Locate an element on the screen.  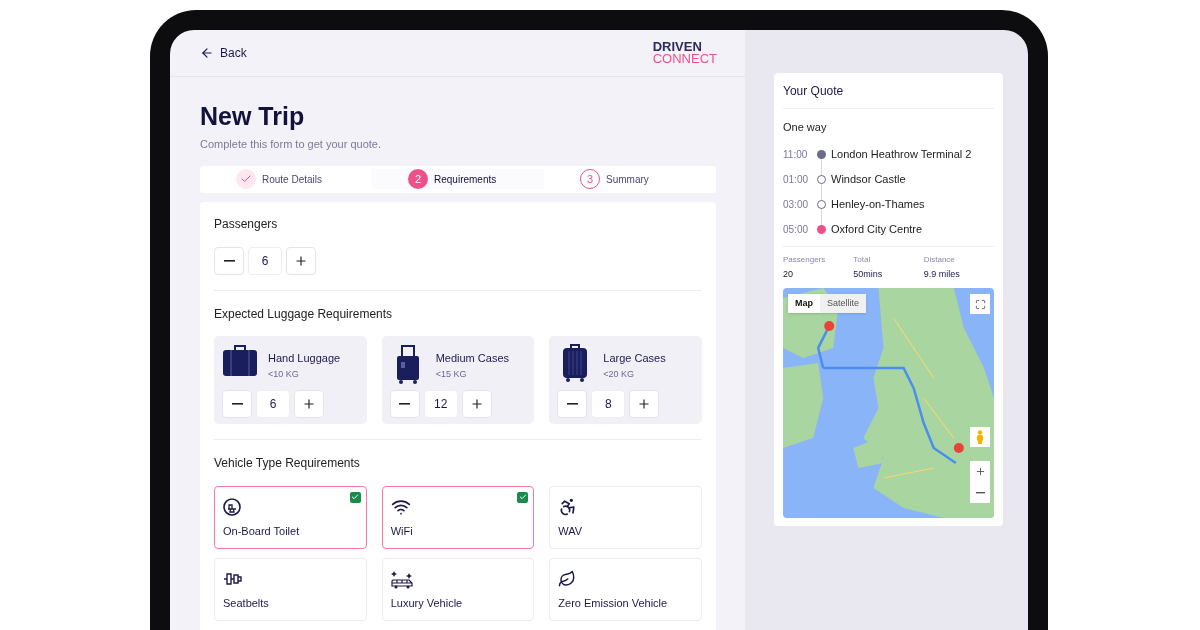
fullscreen-icon is located at coordinates (980, 304).